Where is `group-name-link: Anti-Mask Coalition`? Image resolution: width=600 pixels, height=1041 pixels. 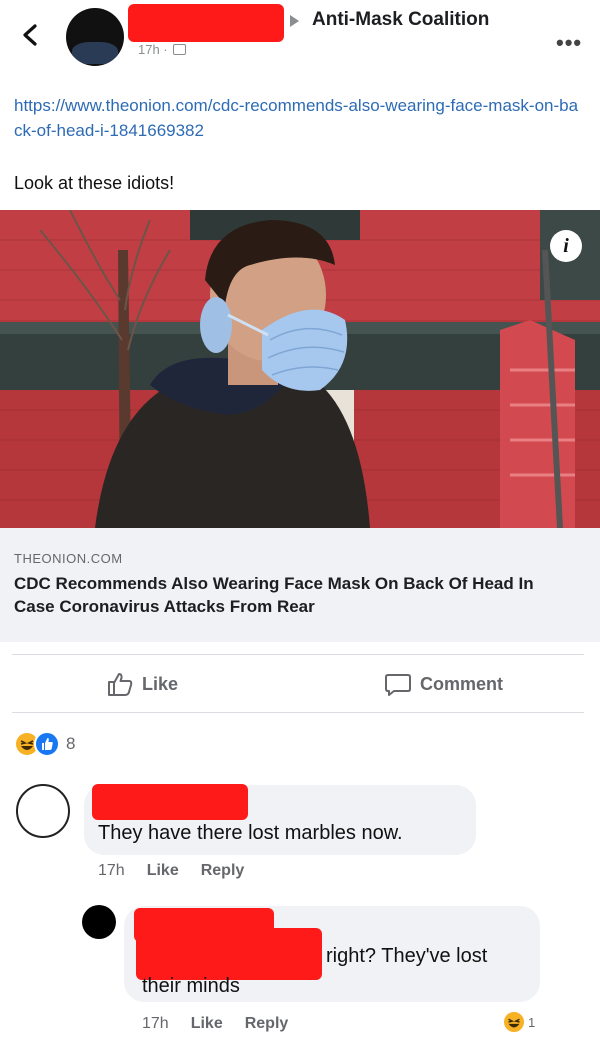 group-name-link: Anti-Mask Coalition is located at coordinates (400, 20).